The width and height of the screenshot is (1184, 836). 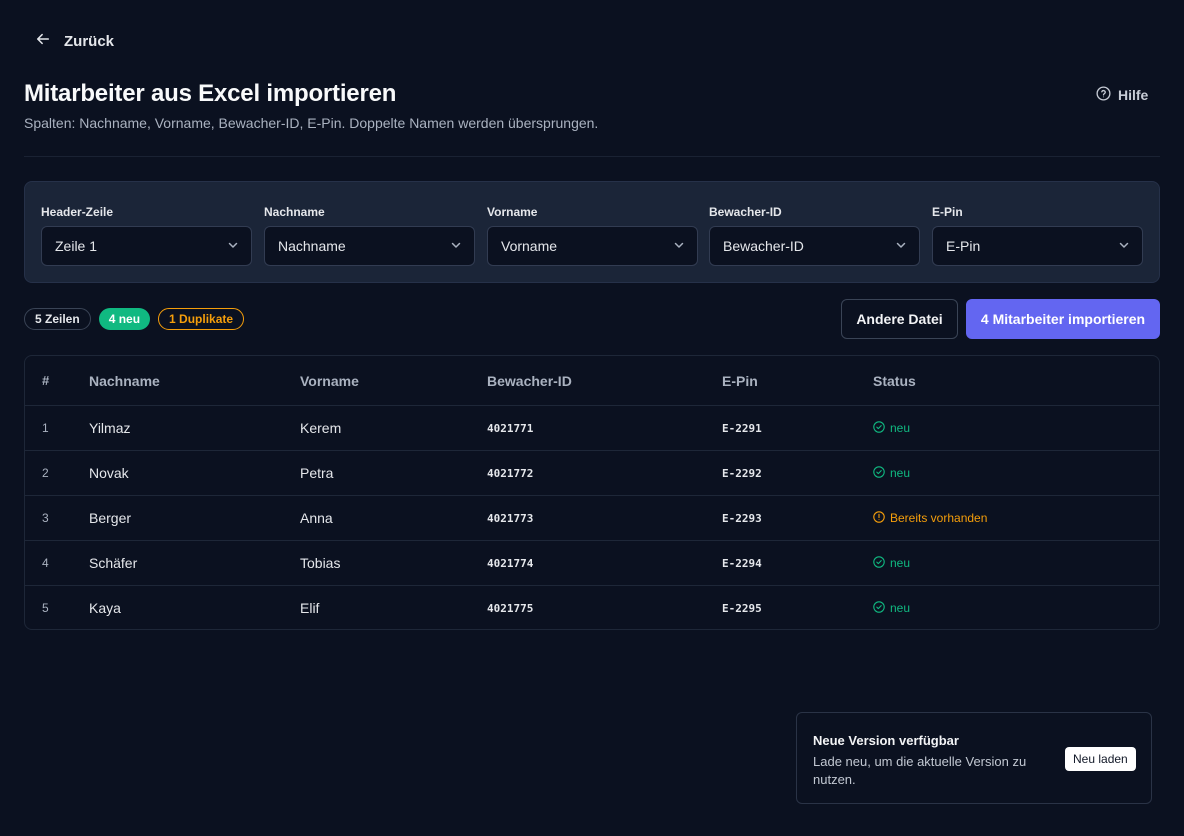 I want to click on import-employees-button: 4 Mitarbeiter importieren, so click(x=1063, y=319).